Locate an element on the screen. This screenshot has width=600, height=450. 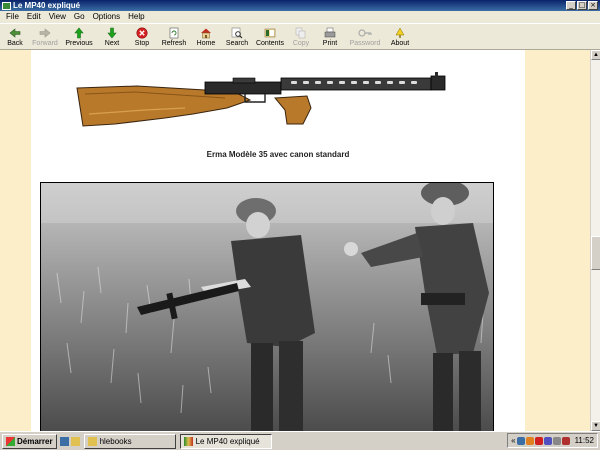
clock: 11:52 is located at coordinates (584, 440).